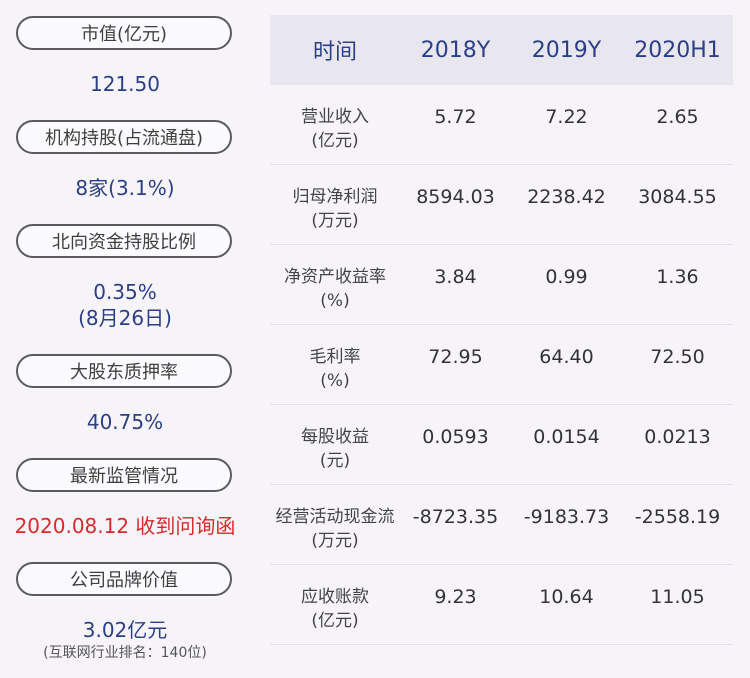 The width and height of the screenshot is (750, 678). What do you see at coordinates (124, 137) in the screenshot?
I see `institution-holding-label: 机构持股(占流通盘)` at bounding box center [124, 137].